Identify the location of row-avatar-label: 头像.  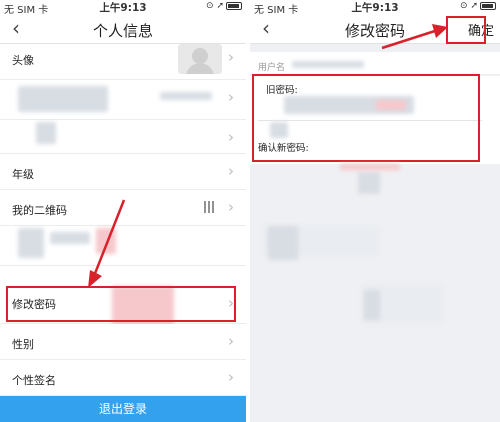
(23, 60).